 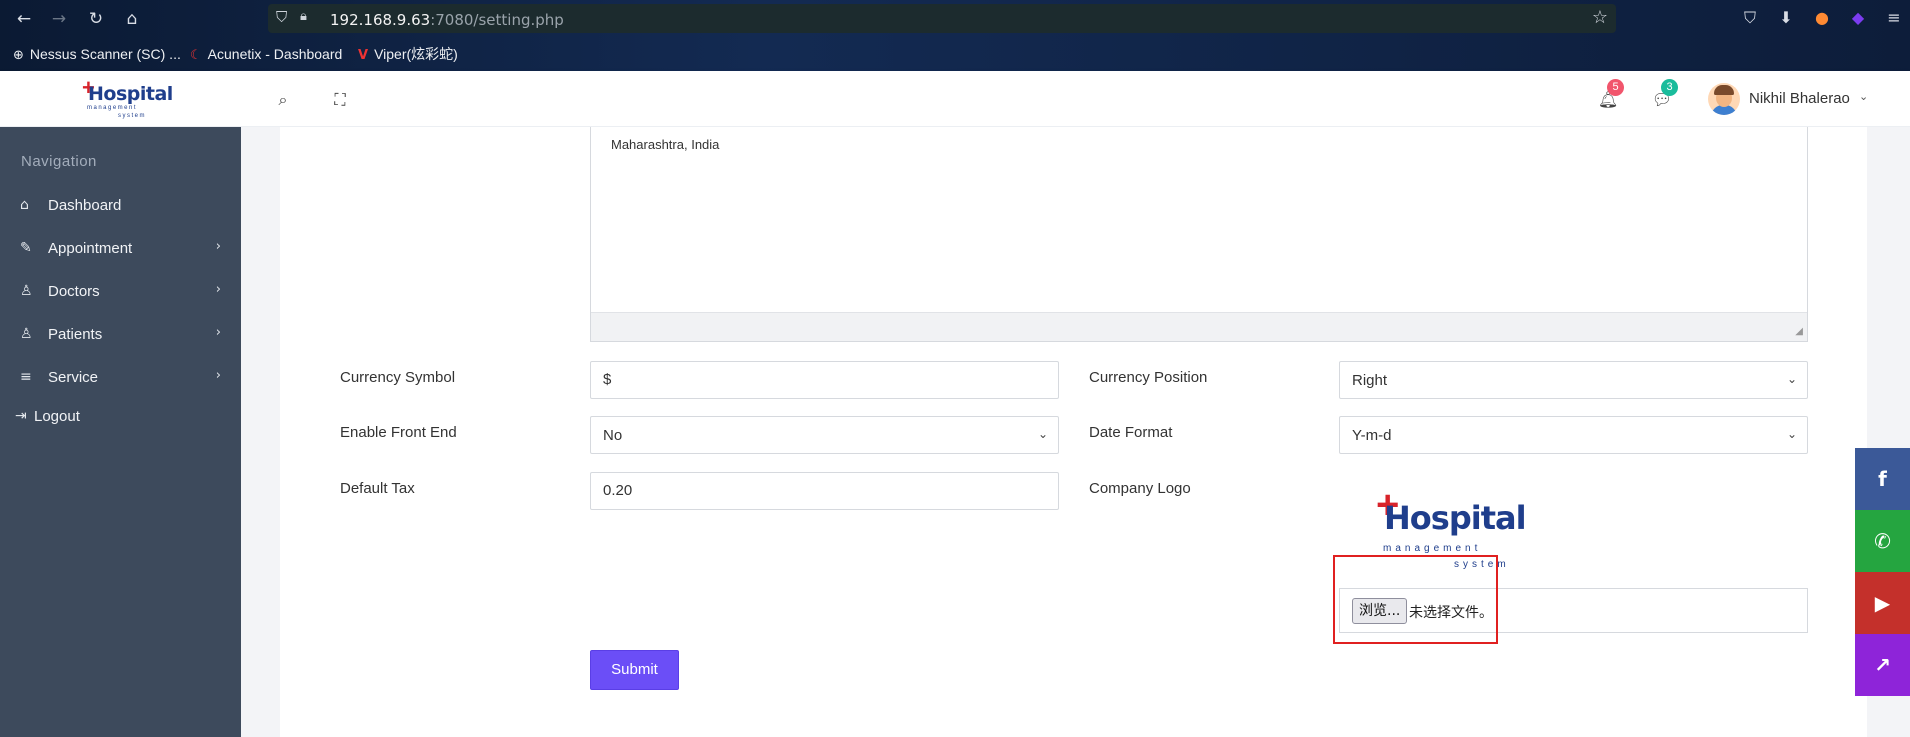 What do you see at coordinates (824, 380) in the screenshot?
I see `currency-symbol-input: $` at bounding box center [824, 380].